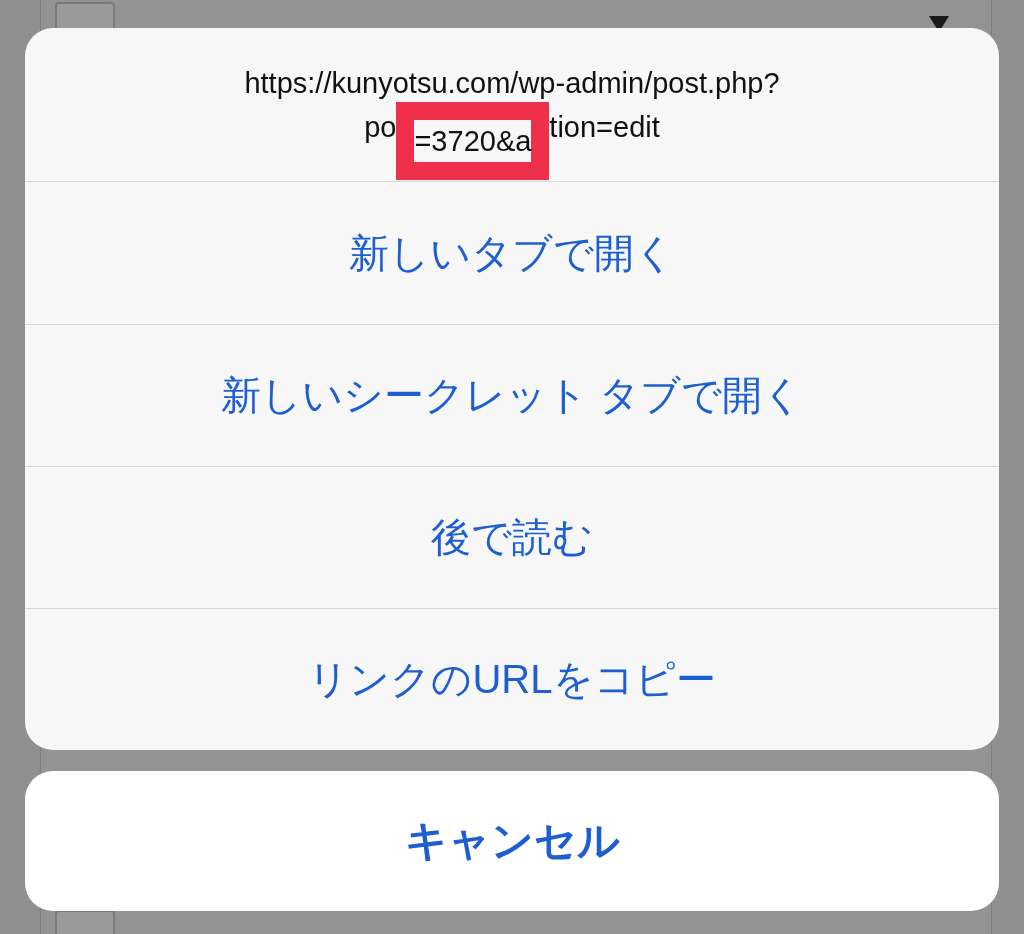 This screenshot has height=934, width=1024. Describe the element at coordinates (512, 395) in the screenshot. I see `menu-action: 新しいシークレット タブで開く` at that location.